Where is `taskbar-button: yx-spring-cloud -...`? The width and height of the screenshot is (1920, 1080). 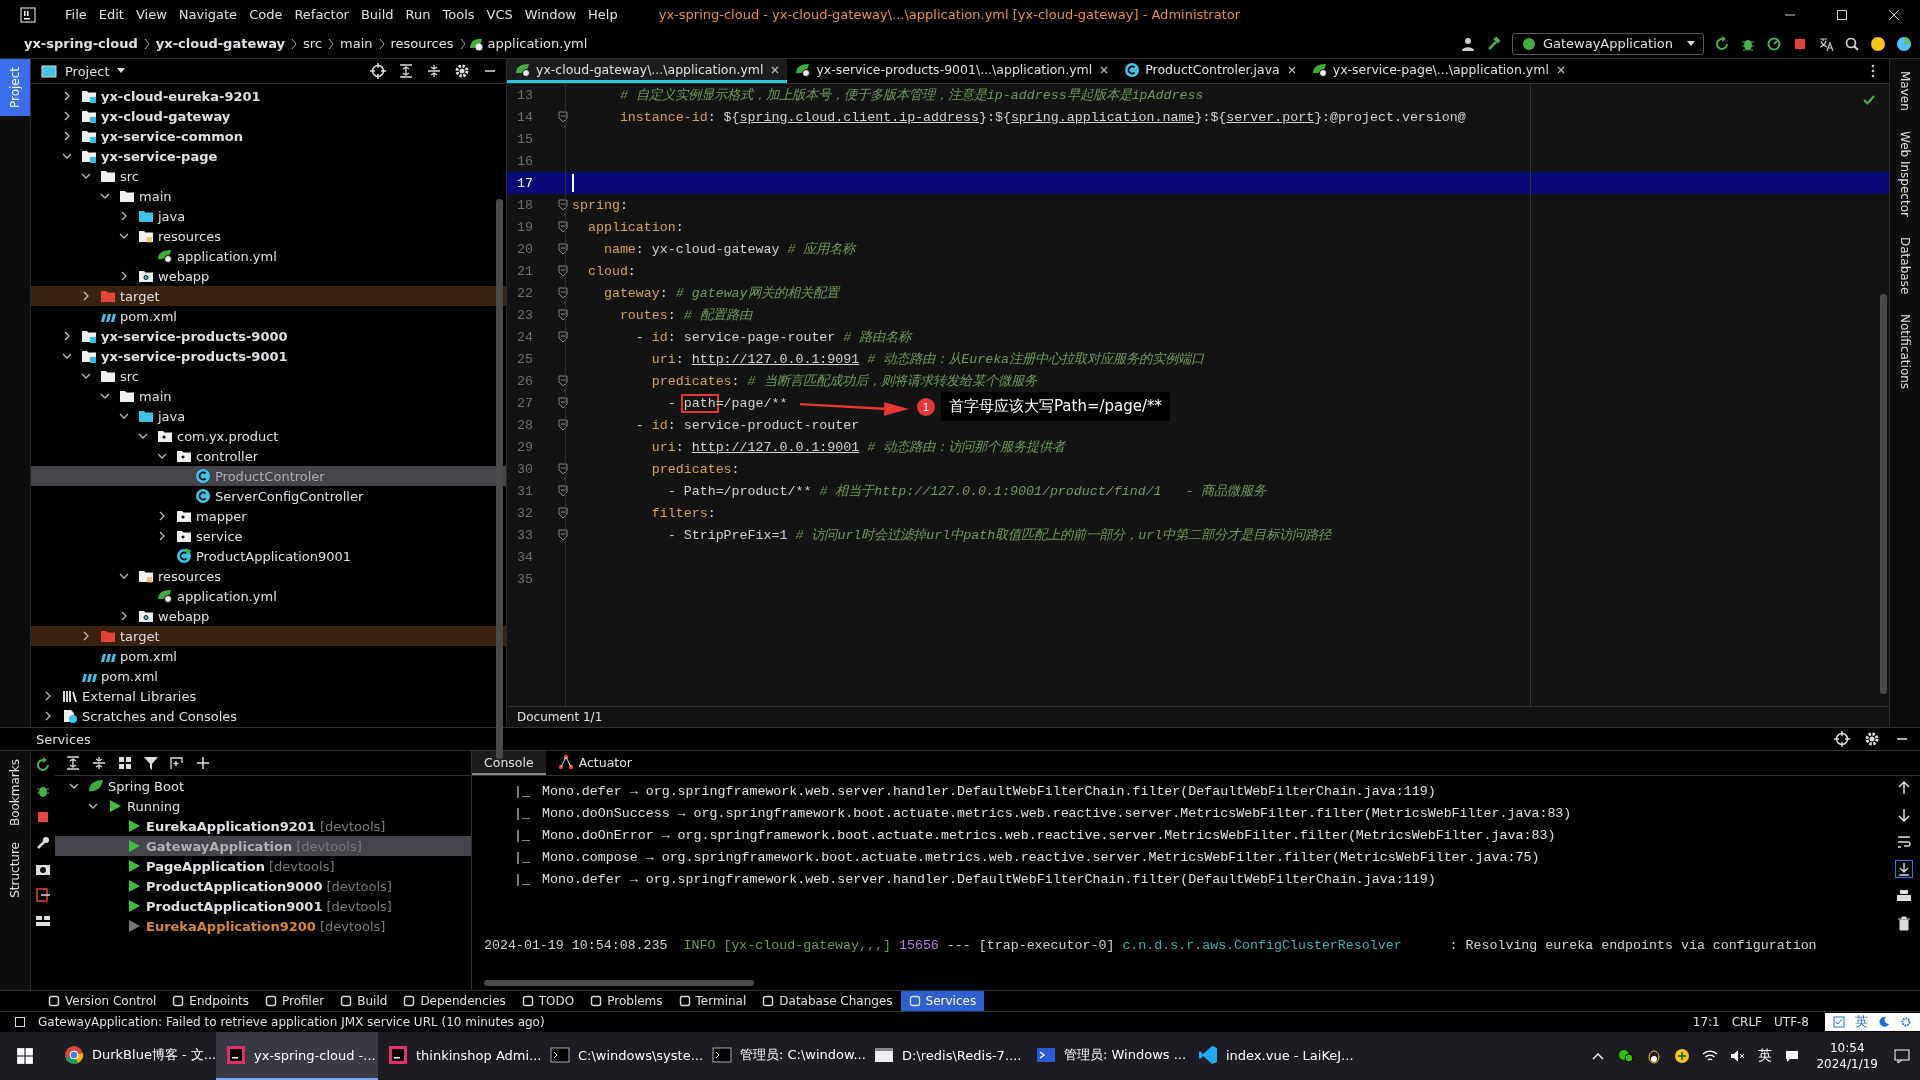
taskbar-button: yx-spring-cloud -... is located at coordinates (297, 1056).